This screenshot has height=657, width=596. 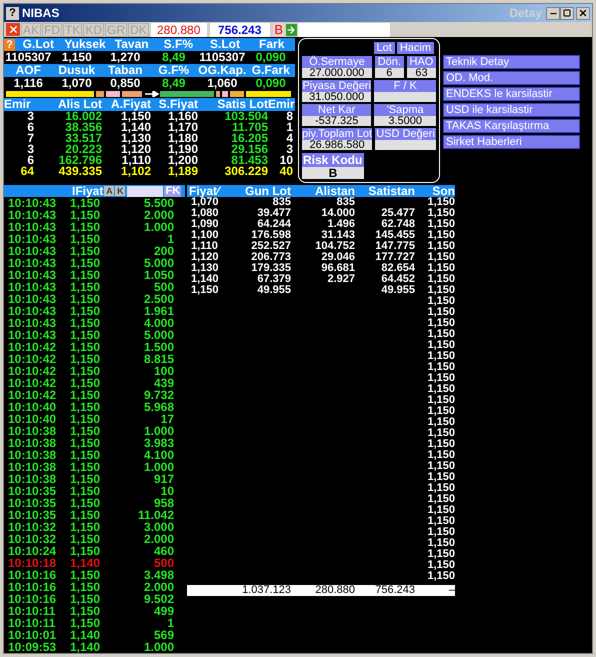 I want to click on table-cell-text: 2.927, so click(x=340, y=279).